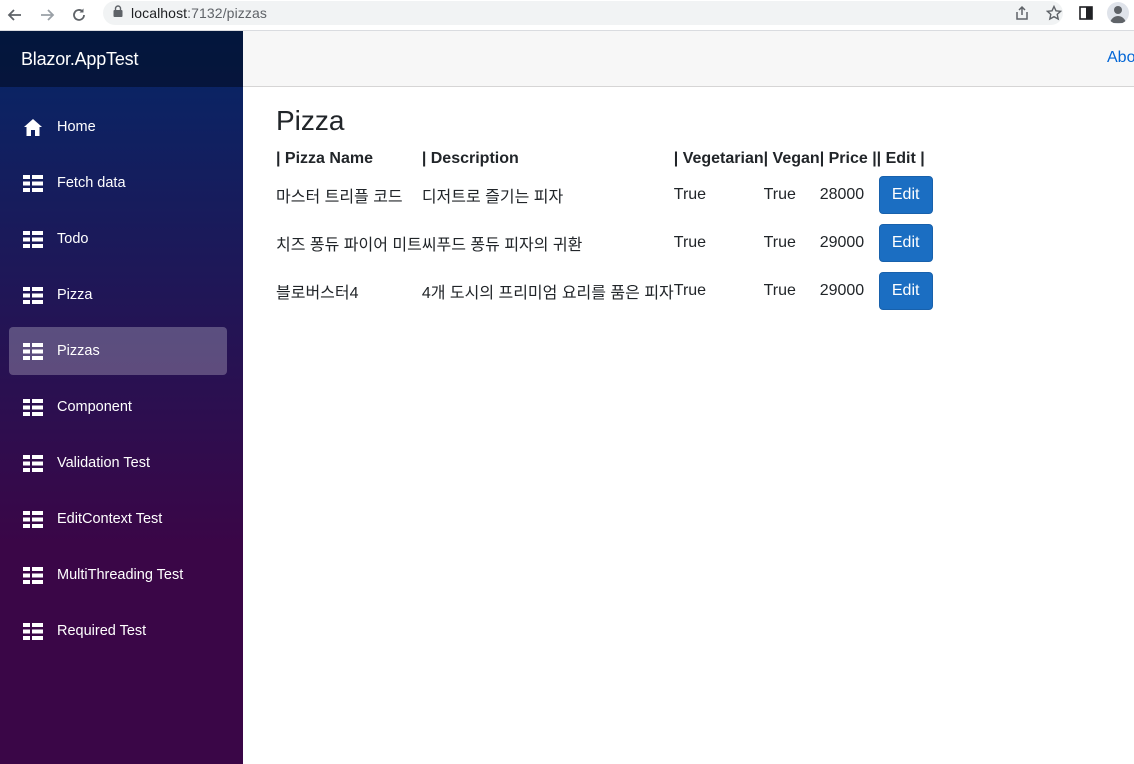 The height and width of the screenshot is (764, 1134). What do you see at coordinates (848, 158) in the screenshot?
I see `header-price: | Price |` at bounding box center [848, 158].